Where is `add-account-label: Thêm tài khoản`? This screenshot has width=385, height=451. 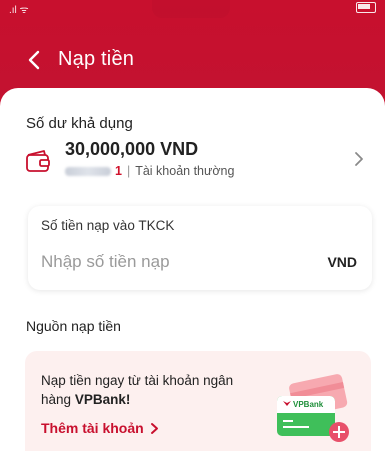
add-account-label: Thêm tài khoản is located at coordinates (92, 428).